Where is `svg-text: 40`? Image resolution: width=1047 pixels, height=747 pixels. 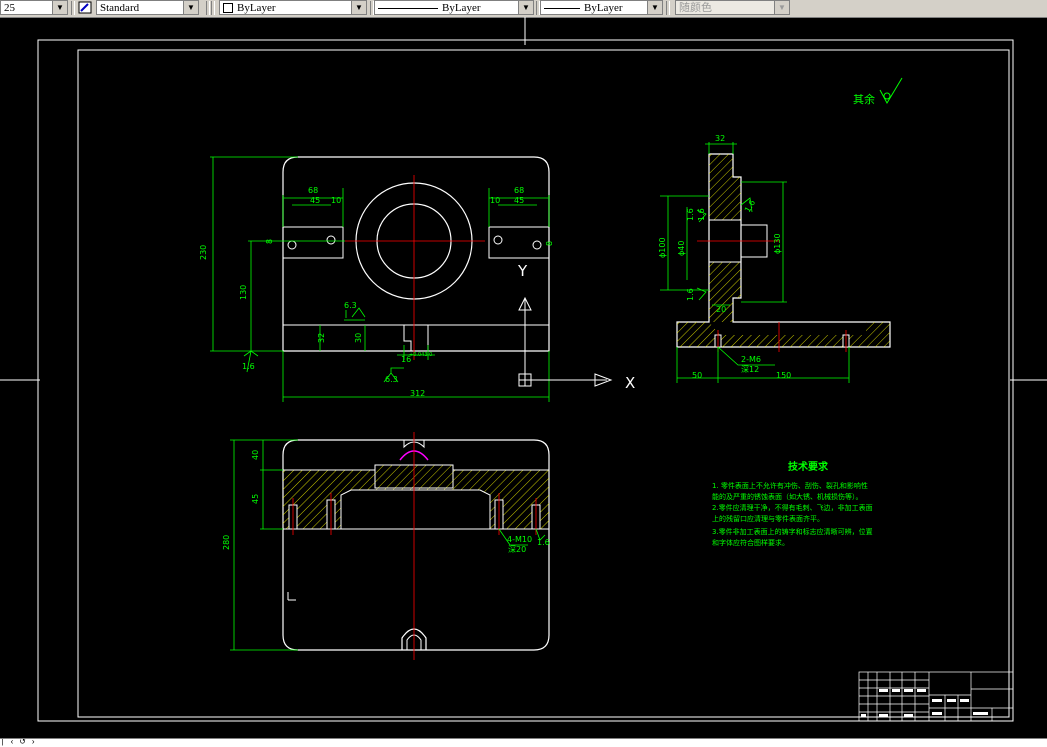 svg-text: 40 is located at coordinates (255, 455).